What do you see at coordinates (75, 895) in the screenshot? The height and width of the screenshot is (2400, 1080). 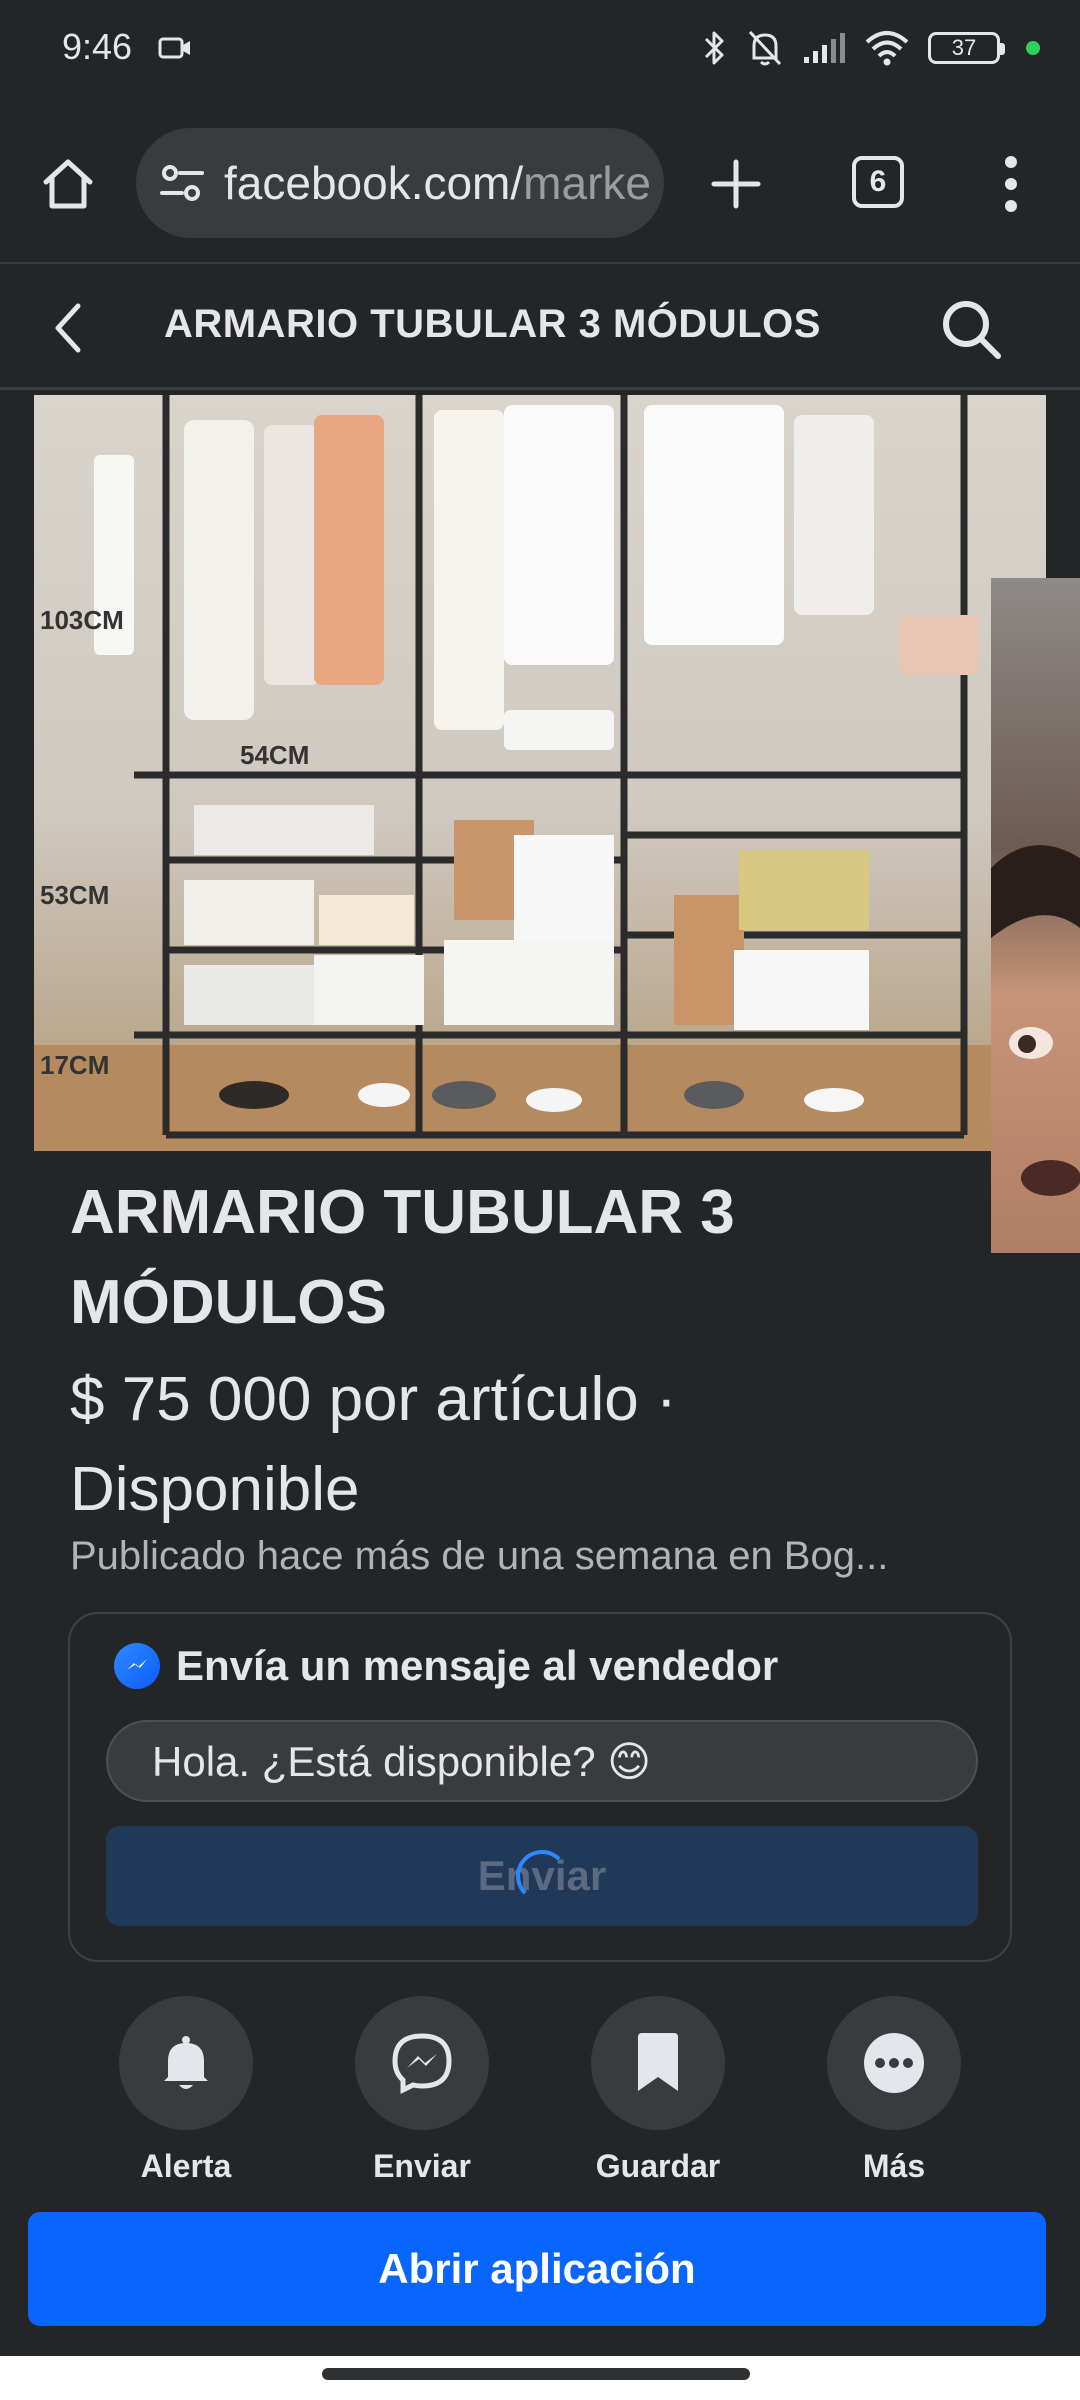 I see `dimension-label: 53CM` at bounding box center [75, 895].